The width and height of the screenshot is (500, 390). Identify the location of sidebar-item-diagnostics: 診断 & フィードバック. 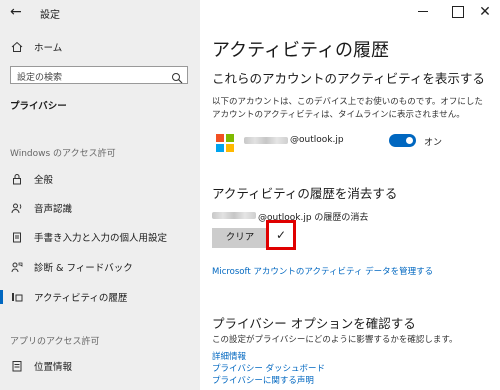
(100, 267).